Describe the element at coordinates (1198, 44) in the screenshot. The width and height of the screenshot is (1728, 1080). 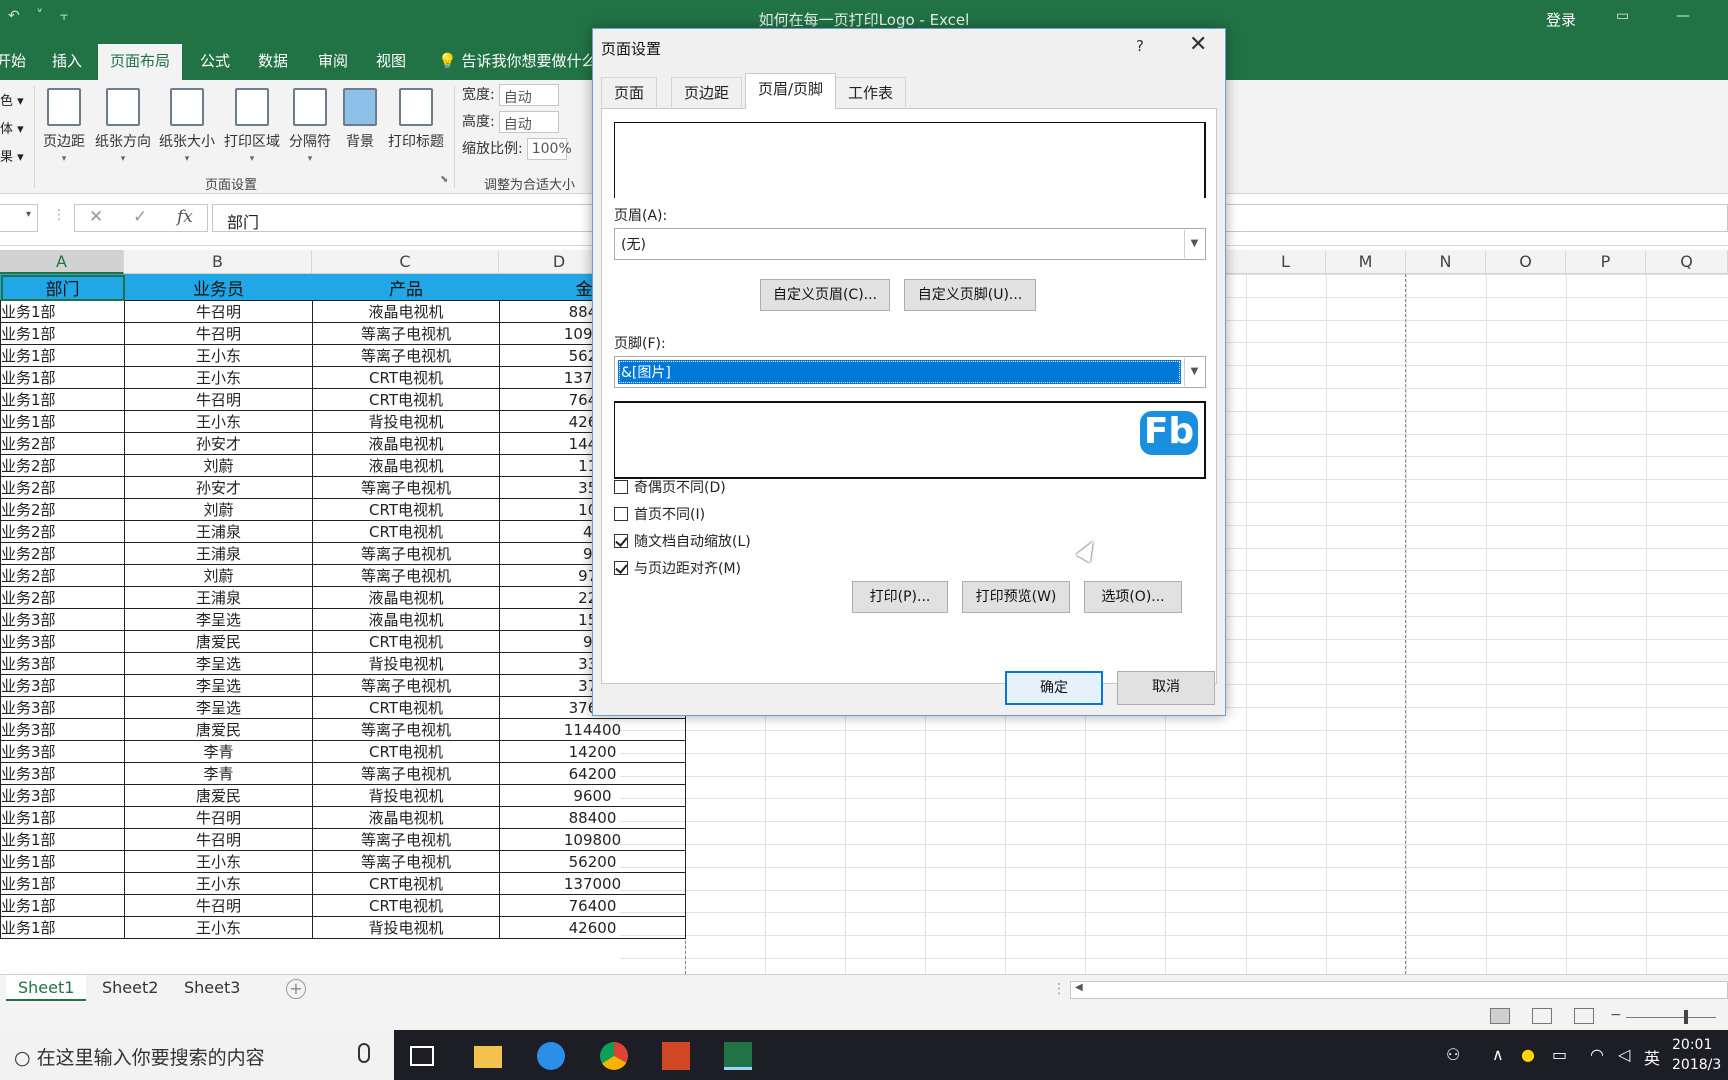
I see `close-icon: ✕` at that location.